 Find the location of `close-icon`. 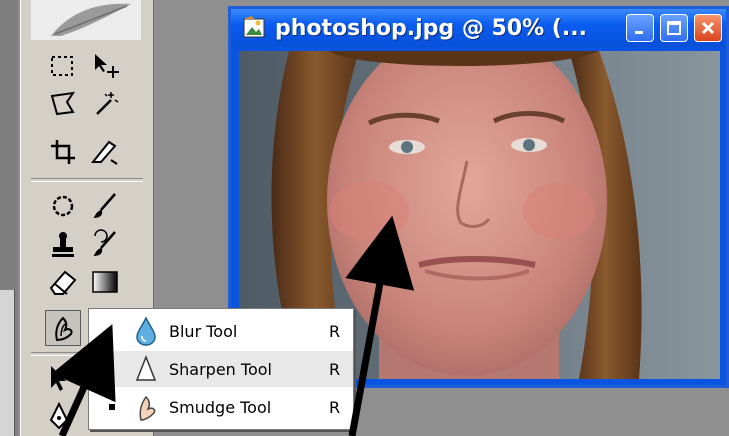

close-icon is located at coordinates (708, 28).